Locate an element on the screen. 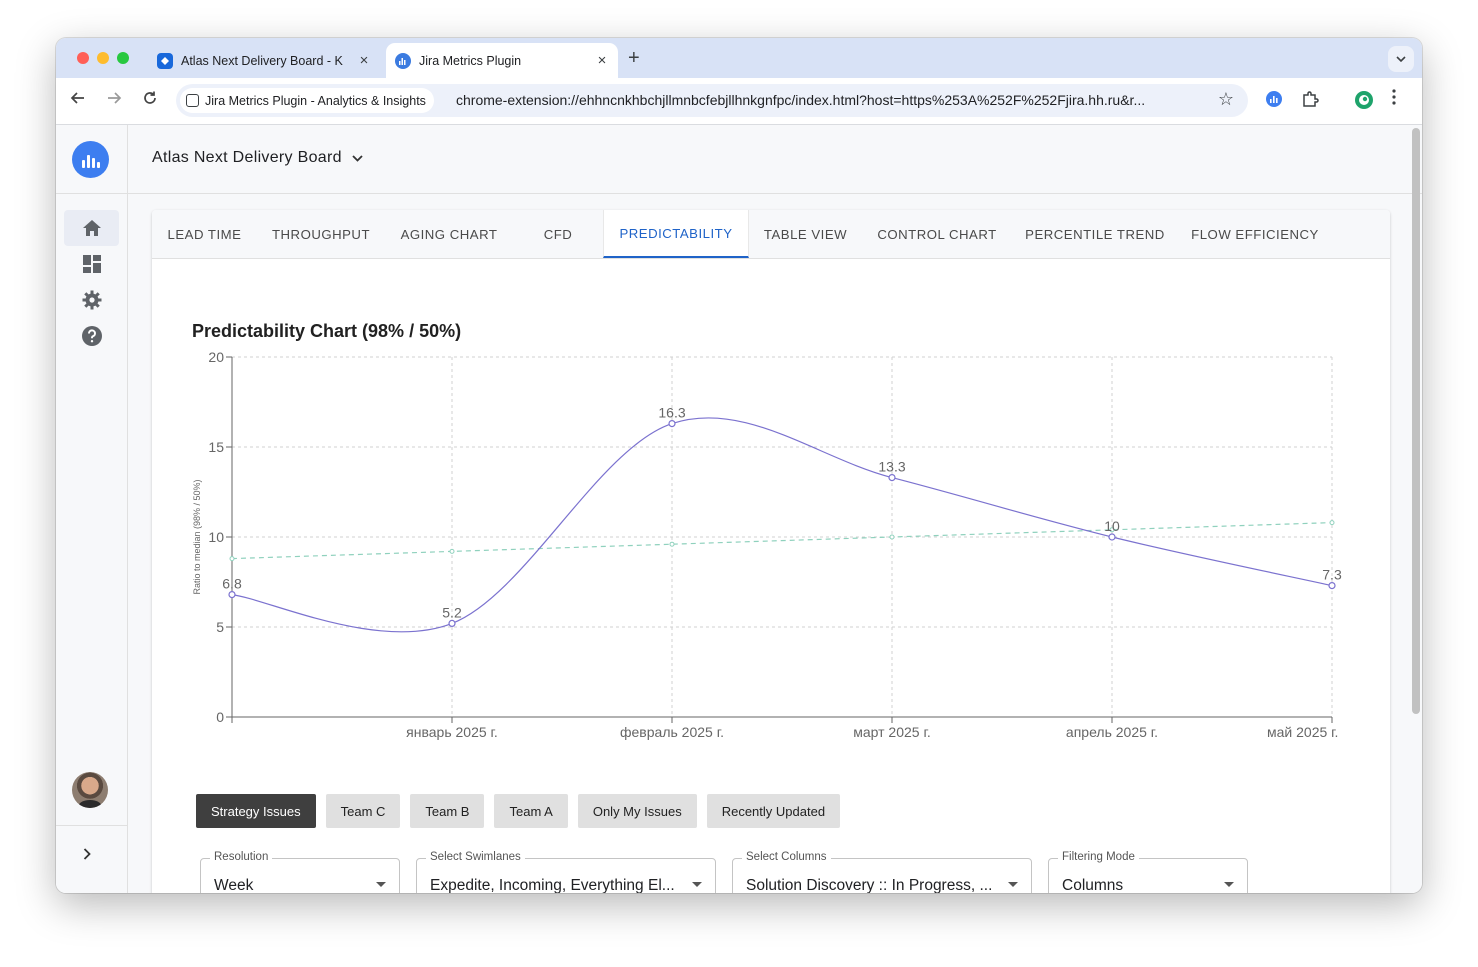 This screenshot has height=967, width=1478. tab-label: PERCENTILE TREND is located at coordinates (1095, 234).